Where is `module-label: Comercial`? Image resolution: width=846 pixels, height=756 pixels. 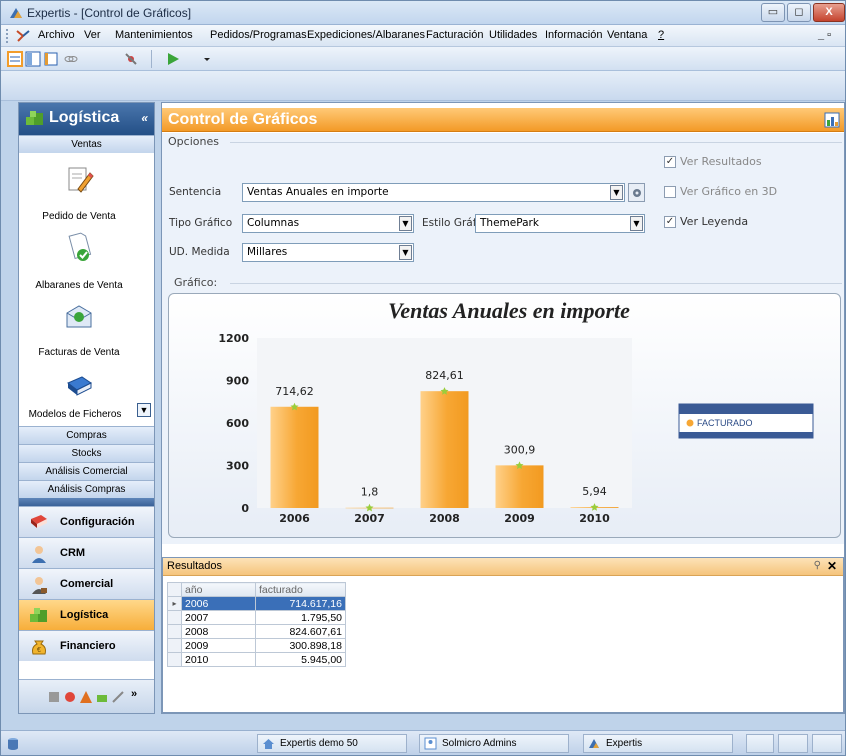 module-label: Comercial is located at coordinates (87, 584).